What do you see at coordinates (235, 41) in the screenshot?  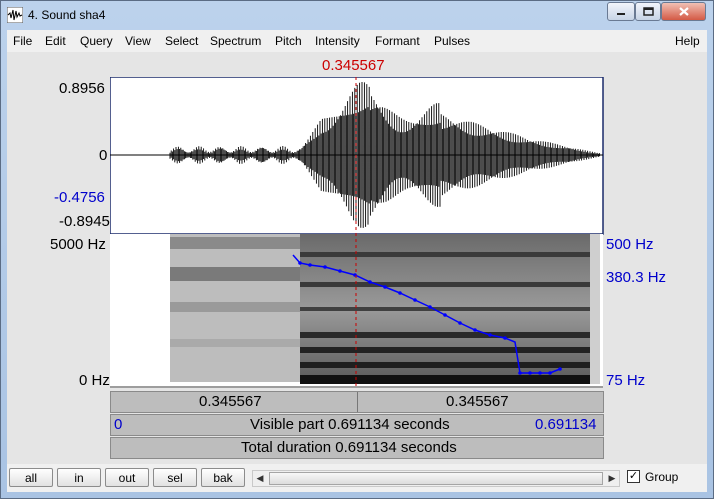 I see `menu-spectrum: Spectrum` at bounding box center [235, 41].